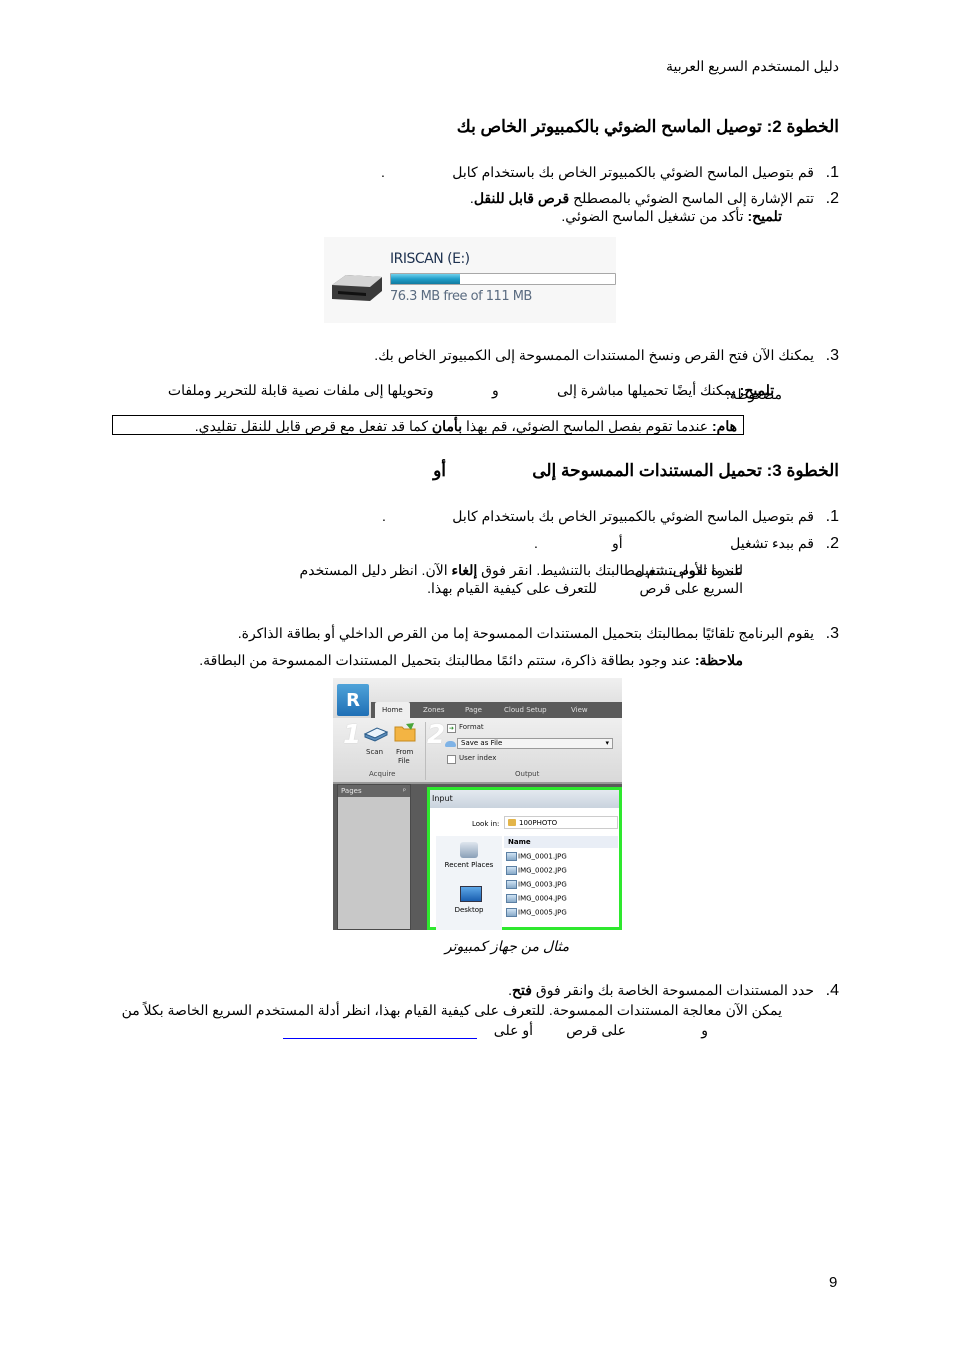  What do you see at coordinates (507, 946) in the screenshot?
I see `figure-caption: مثال من جهاز كمبيوتر` at bounding box center [507, 946].